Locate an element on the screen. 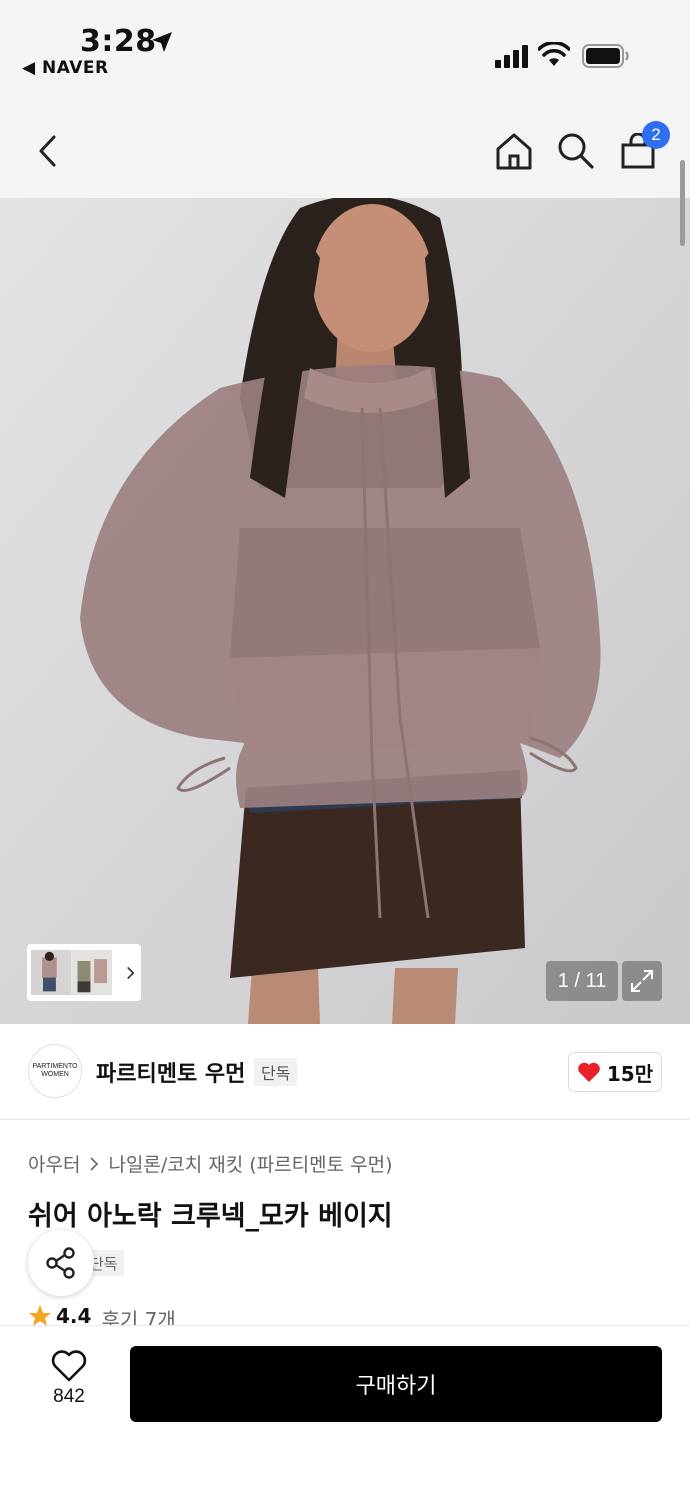 This screenshot has width=690, height=1500. brand-like-button: 15만 is located at coordinates (615, 1072).